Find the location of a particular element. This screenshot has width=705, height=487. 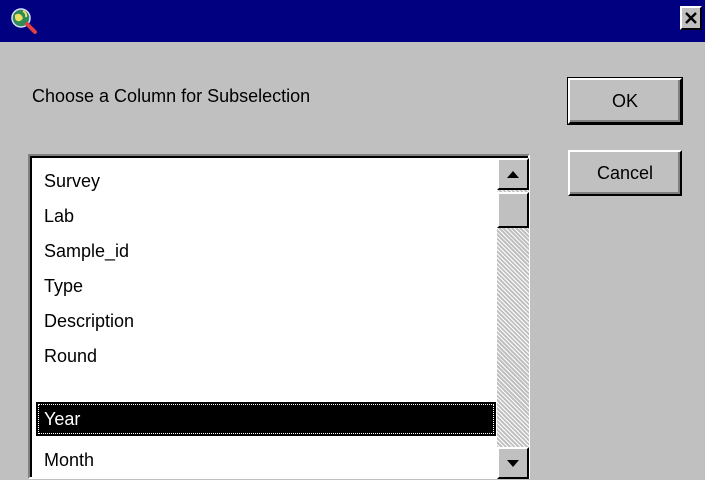

arrow-up-icon is located at coordinates (513, 174).